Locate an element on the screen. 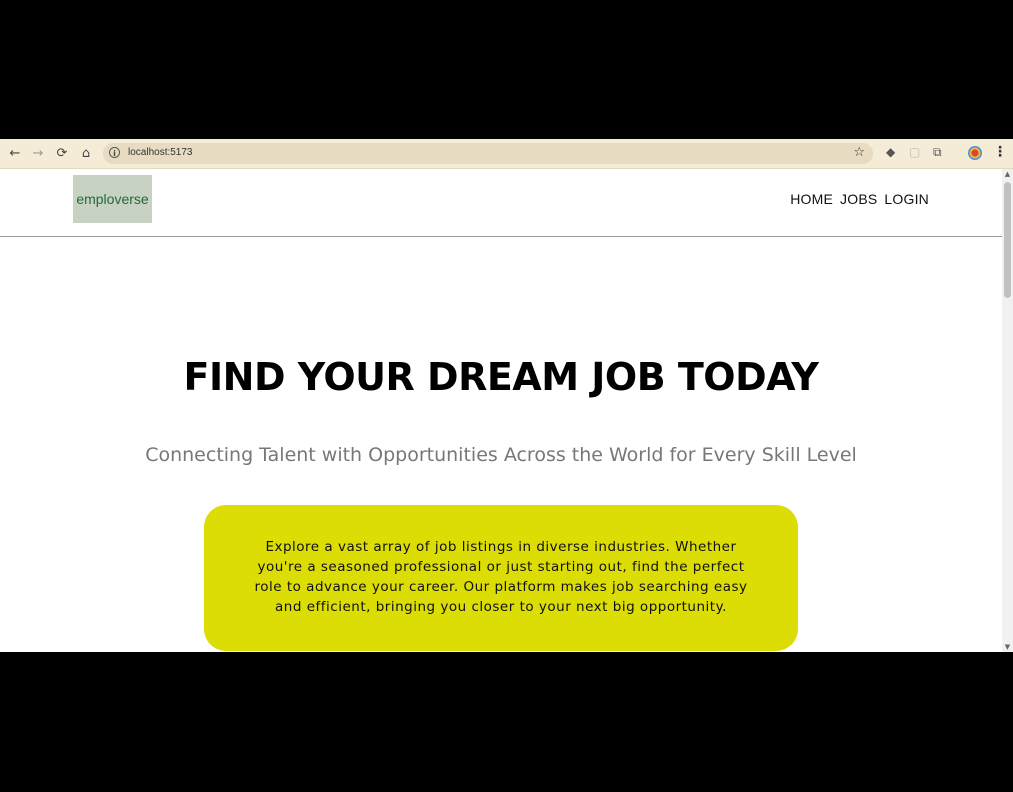  home-icon: ⌂ is located at coordinates (86, 153).